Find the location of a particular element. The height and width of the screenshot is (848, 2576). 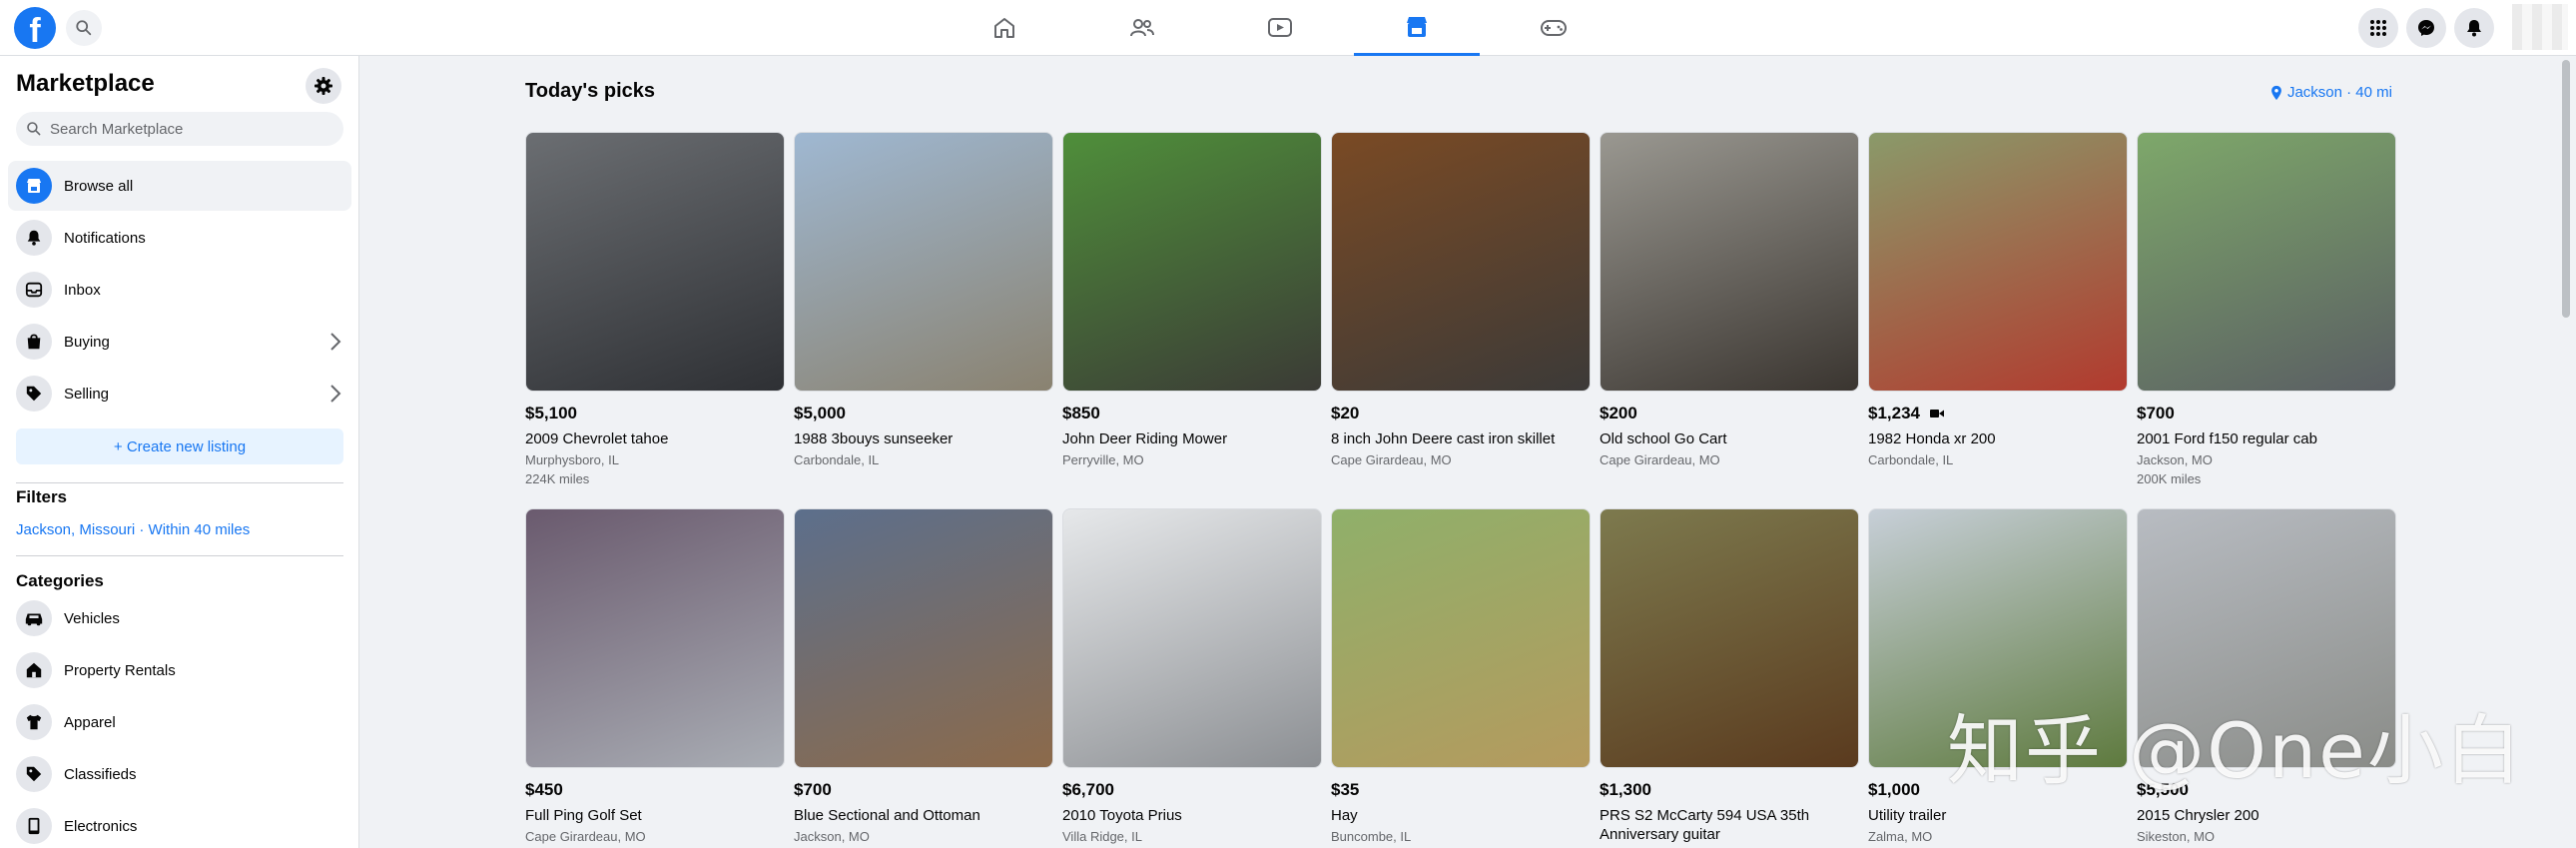

search-button is located at coordinates (84, 28).